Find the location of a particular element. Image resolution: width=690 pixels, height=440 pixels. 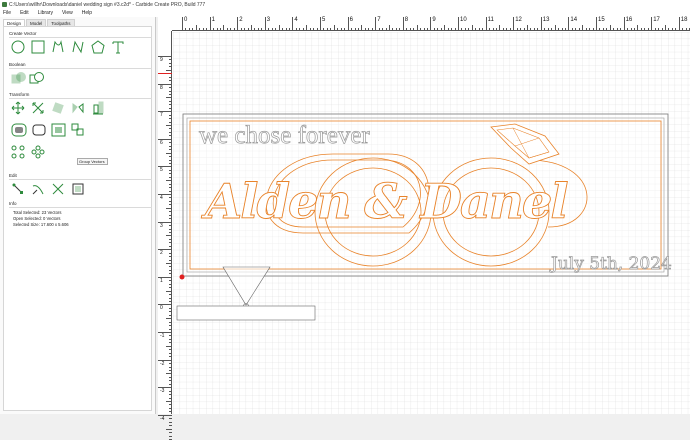

boundary-icon is located at coordinates (59, 130).